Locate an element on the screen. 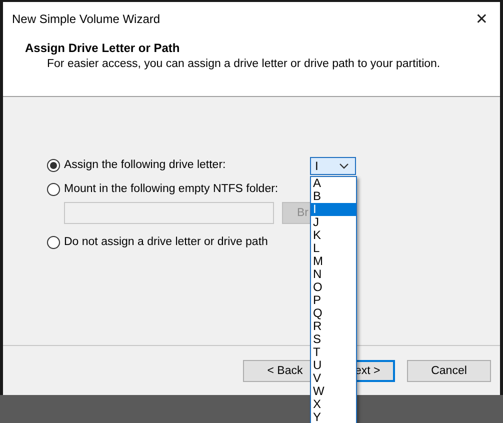 The width and height of the screenshot is (503, 423). option-label: Assign the following drive letter: is located at coordinates (145, 165).